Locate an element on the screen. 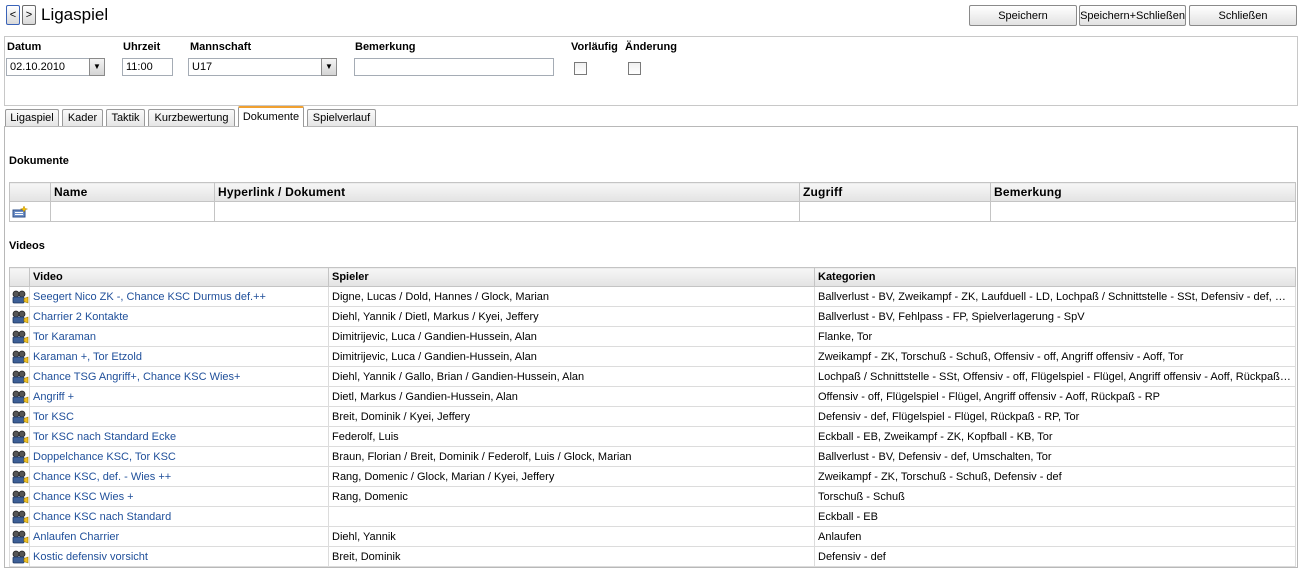 This screenshot has height=572, width=1302. column-header-zugriff: Zugriff is located at coordinates (895, 192).